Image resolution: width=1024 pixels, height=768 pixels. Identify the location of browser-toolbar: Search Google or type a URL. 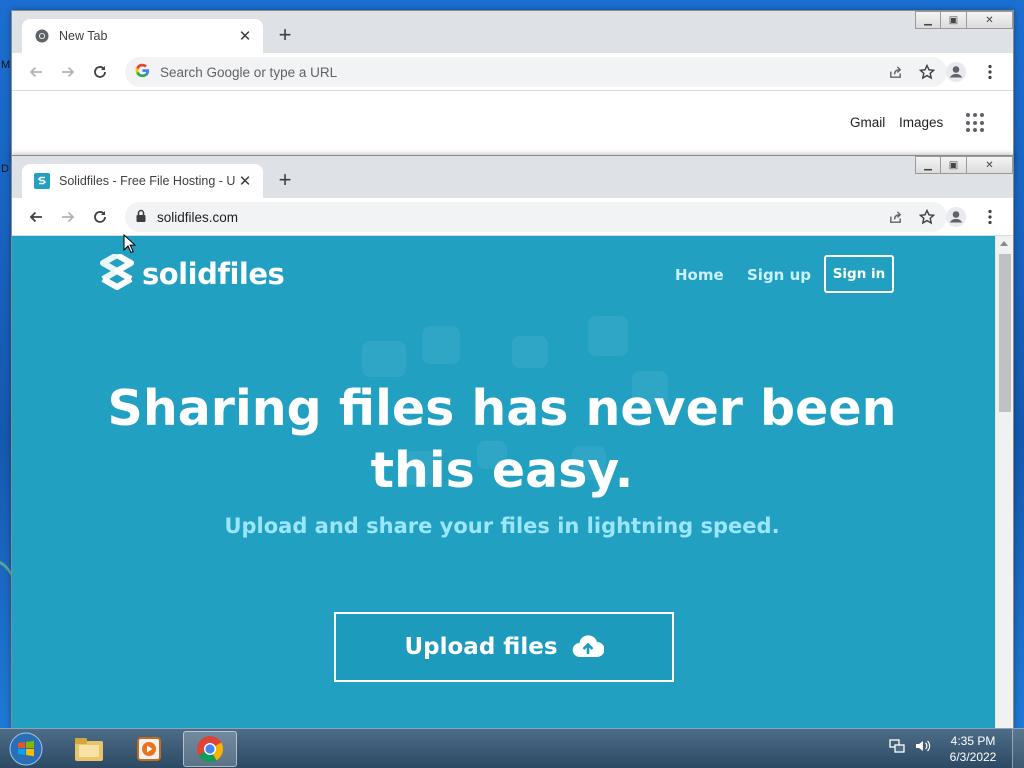
(512, 72).